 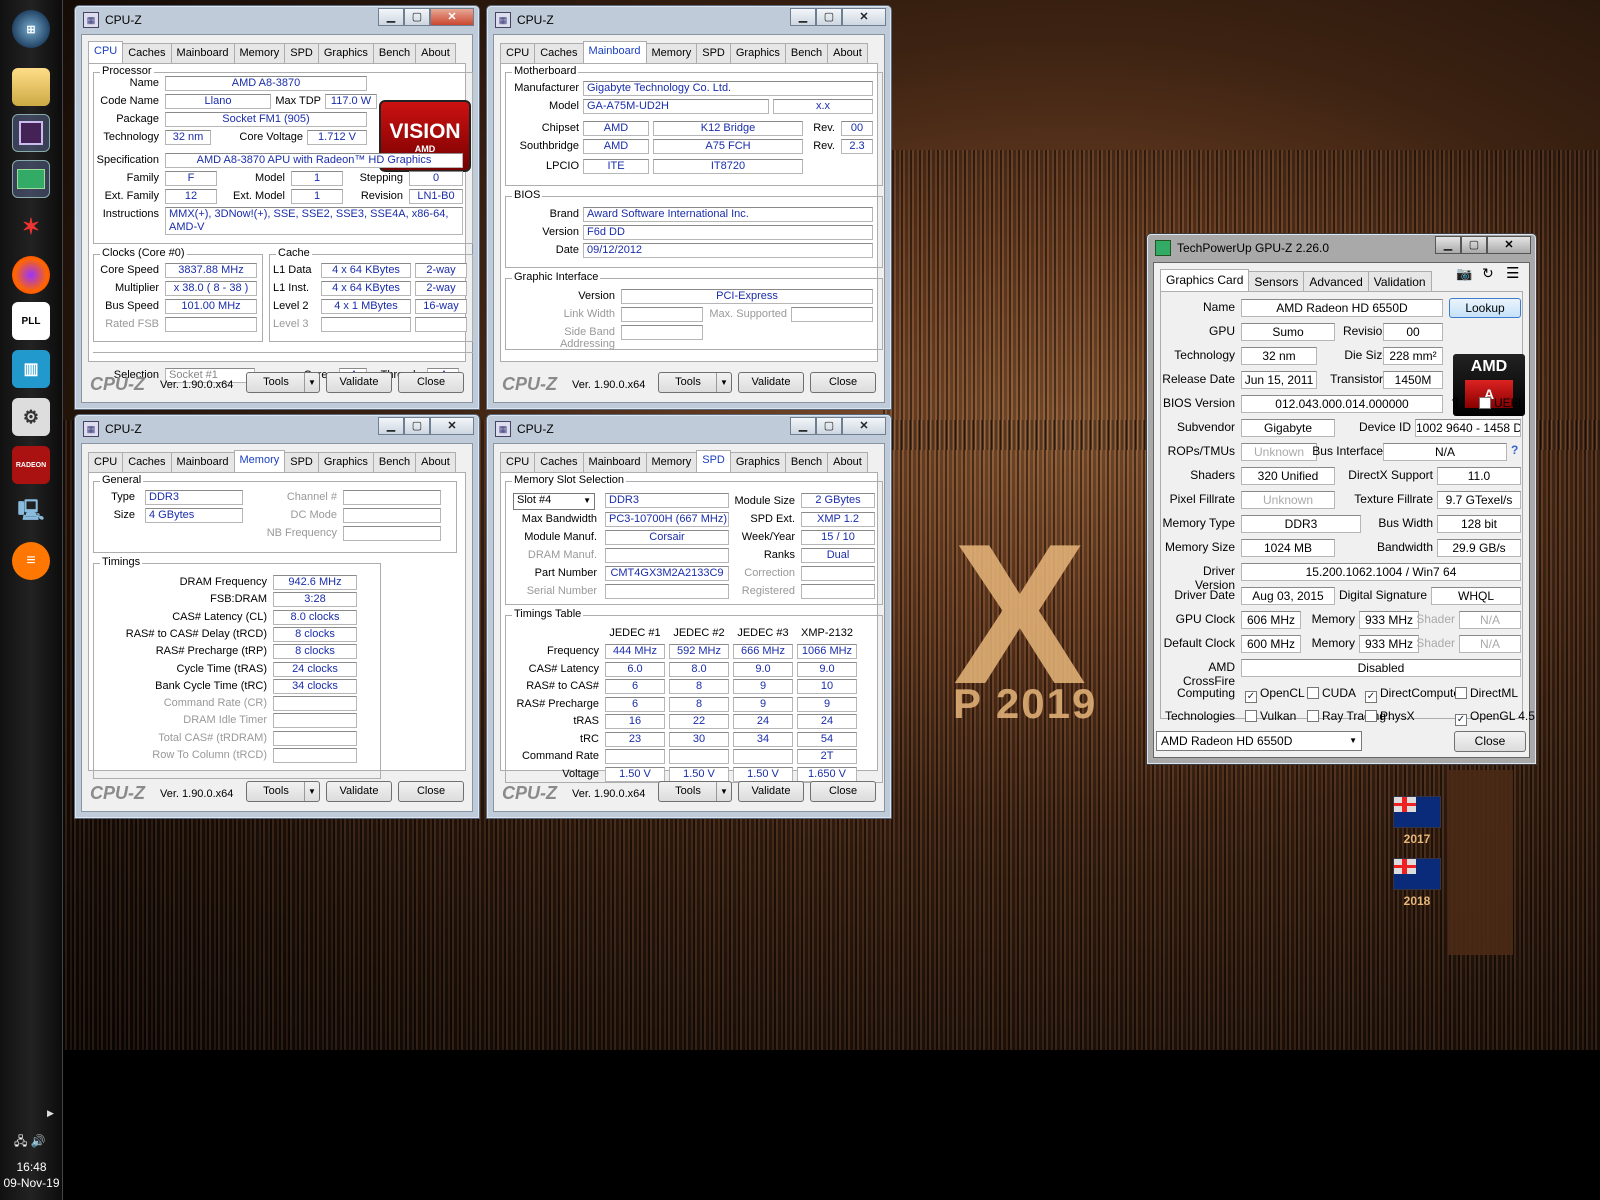 What do you see at coordinates (1412, 694) in the screenshot?
I see `computing-checkbox: ✓ DirectCompute` at bounding box center [1412, 694].